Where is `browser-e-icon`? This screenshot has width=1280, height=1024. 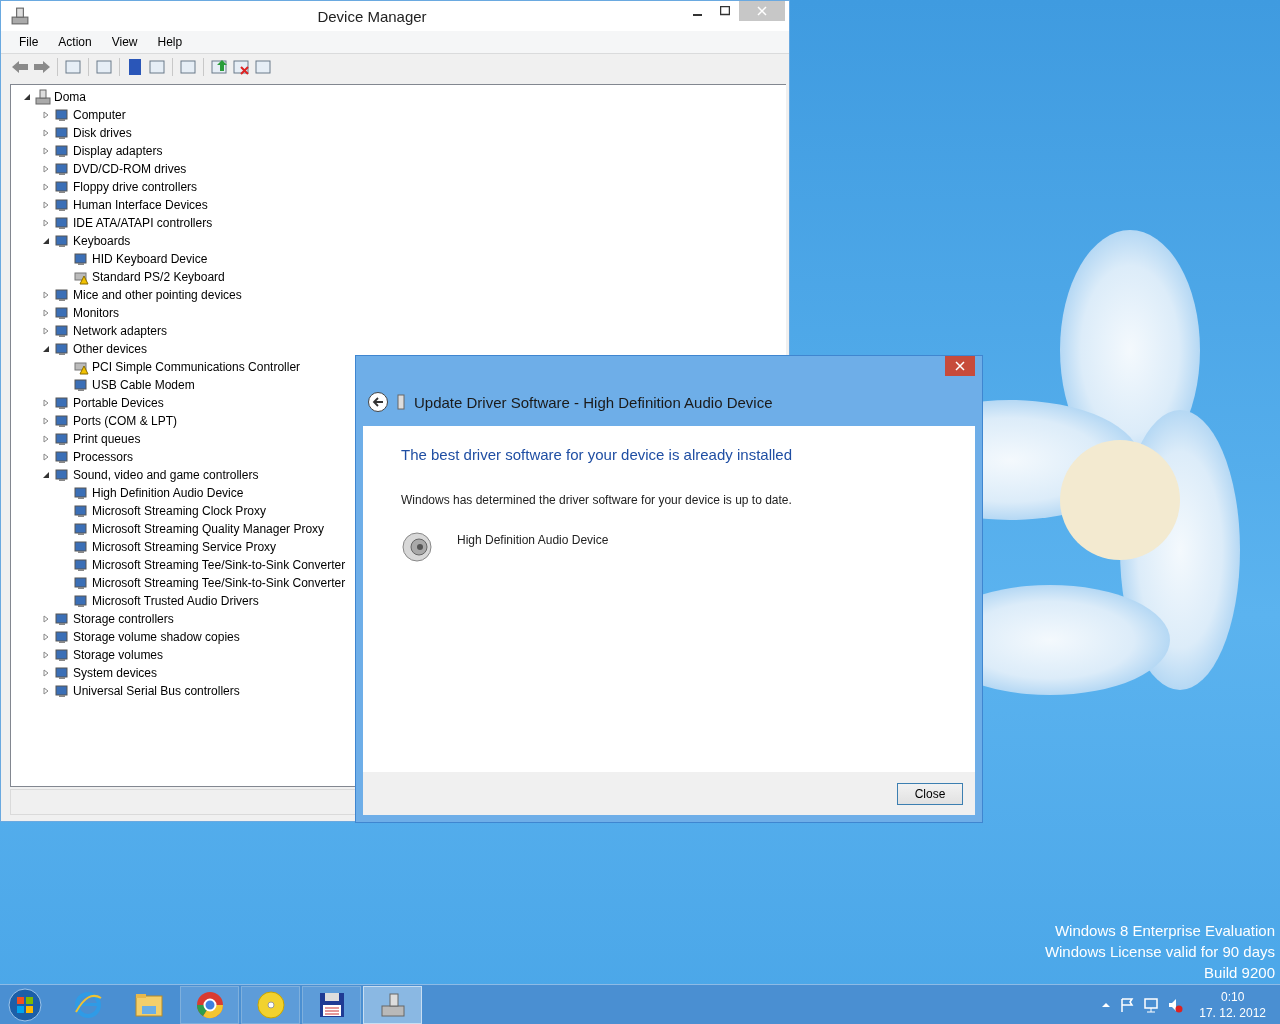
browser-e-icon is located at coordinates (87, 1005).